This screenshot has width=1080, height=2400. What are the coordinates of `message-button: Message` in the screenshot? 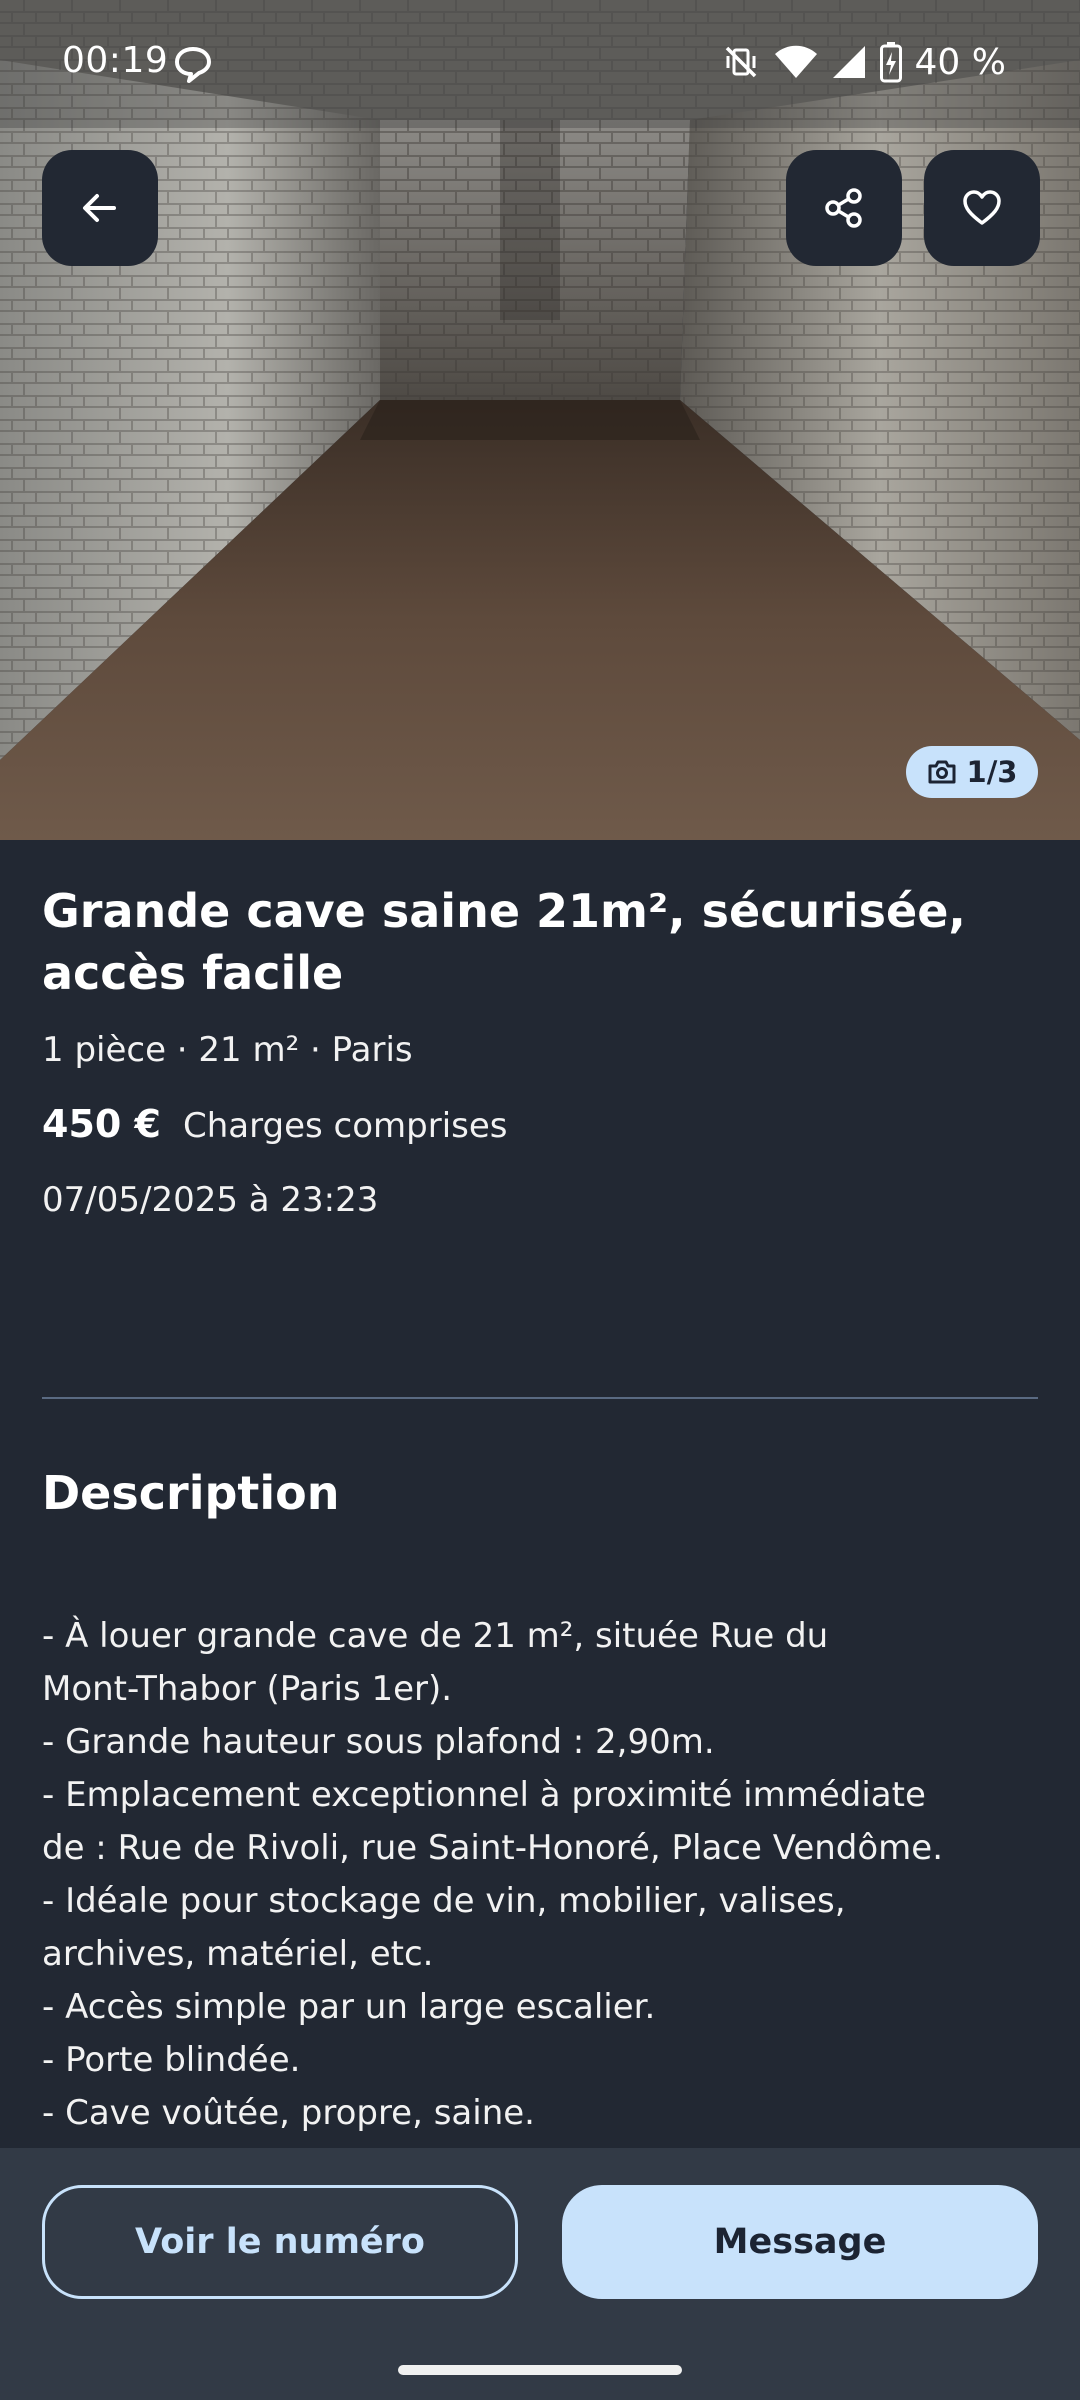 It's located at (800, 2242).